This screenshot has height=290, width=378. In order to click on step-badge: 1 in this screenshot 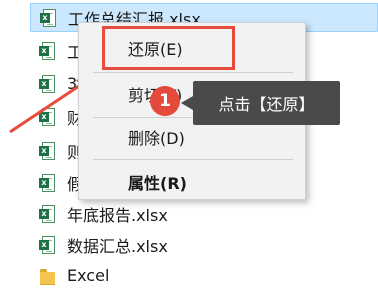, I will do `click(165, 101)`.